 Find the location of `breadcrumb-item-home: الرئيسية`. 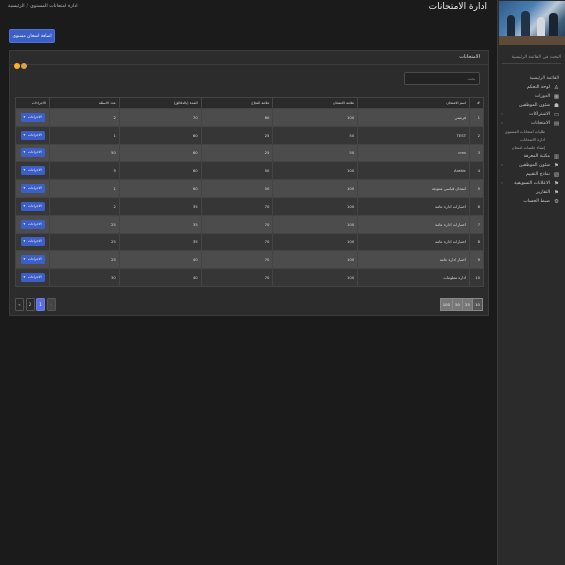

breadcrumb-item-home: الرئيسية is located at coordinates (16, 6).